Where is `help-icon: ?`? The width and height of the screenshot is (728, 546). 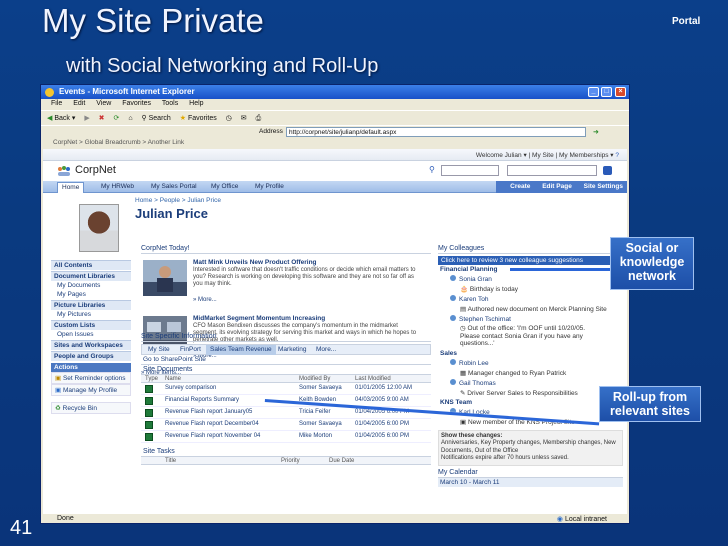
help-icon: ? is located at coordinates (617, 155).